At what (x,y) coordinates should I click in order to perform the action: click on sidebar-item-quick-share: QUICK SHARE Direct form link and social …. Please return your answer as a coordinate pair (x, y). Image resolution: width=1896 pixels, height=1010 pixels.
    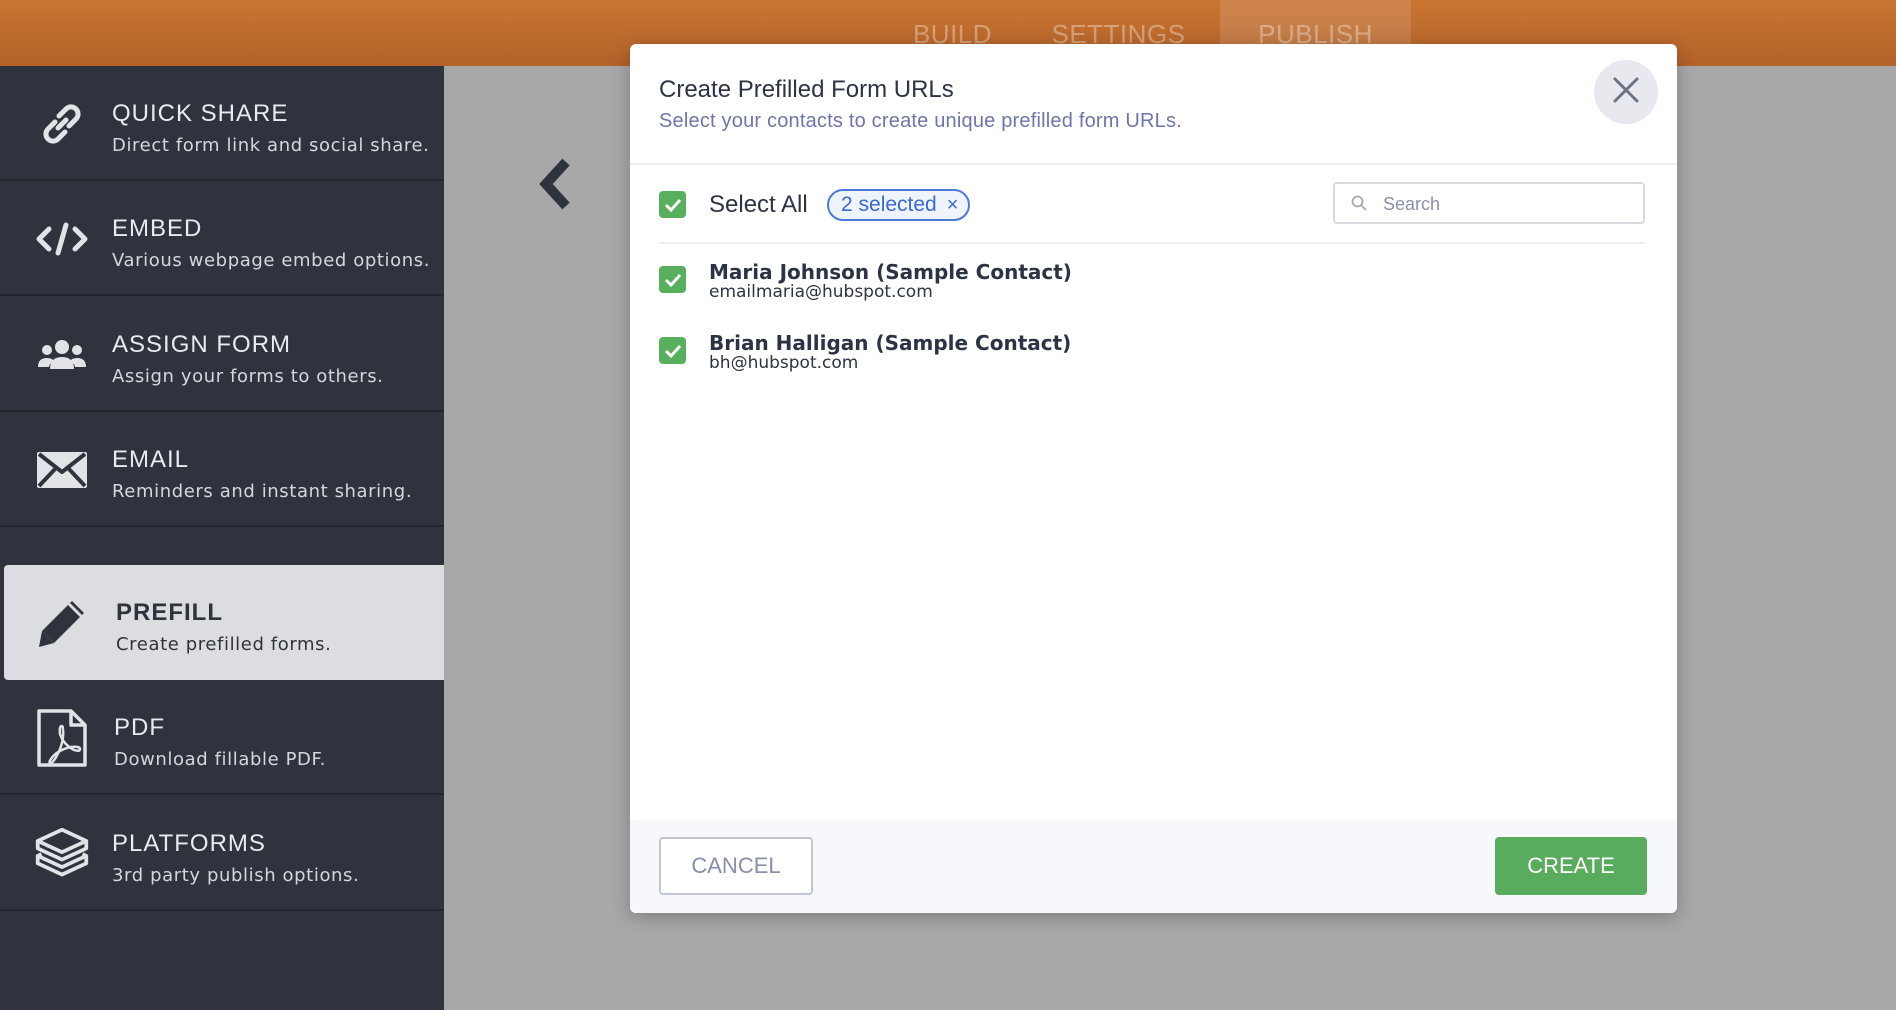
    Looking at the image, I should click on (222, 123).